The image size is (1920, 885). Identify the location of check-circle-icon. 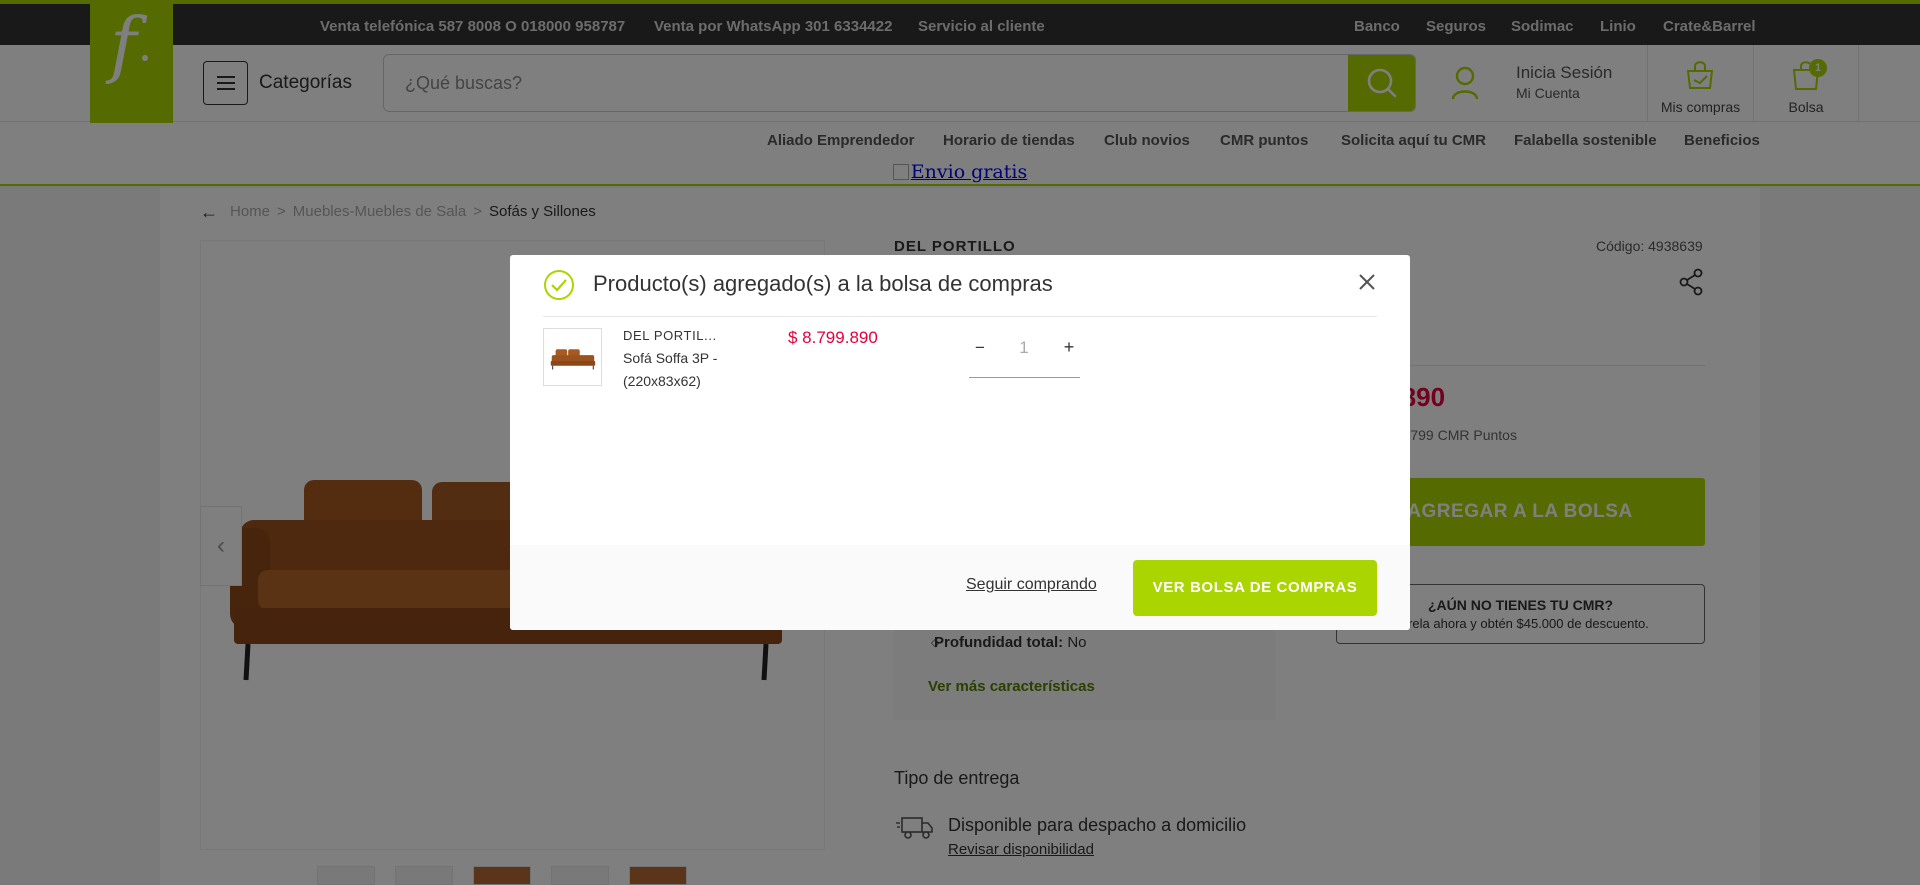
(559, 285).